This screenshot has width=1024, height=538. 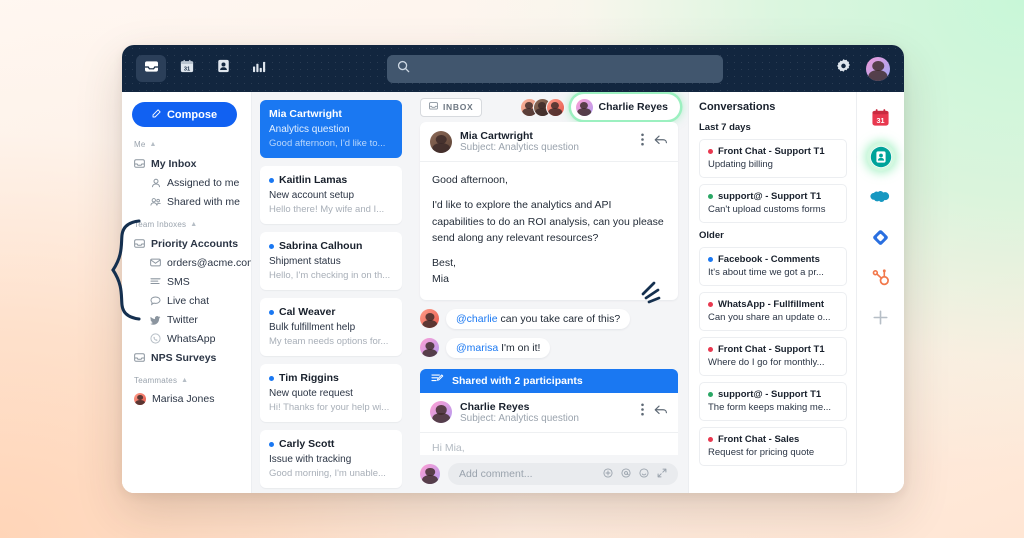 What do you see at coordinates (773, 304) in the screenshot?
I see `conversation-summary-name-row: WhatsApp - Fullfillment` at bounding box center [773, 304].